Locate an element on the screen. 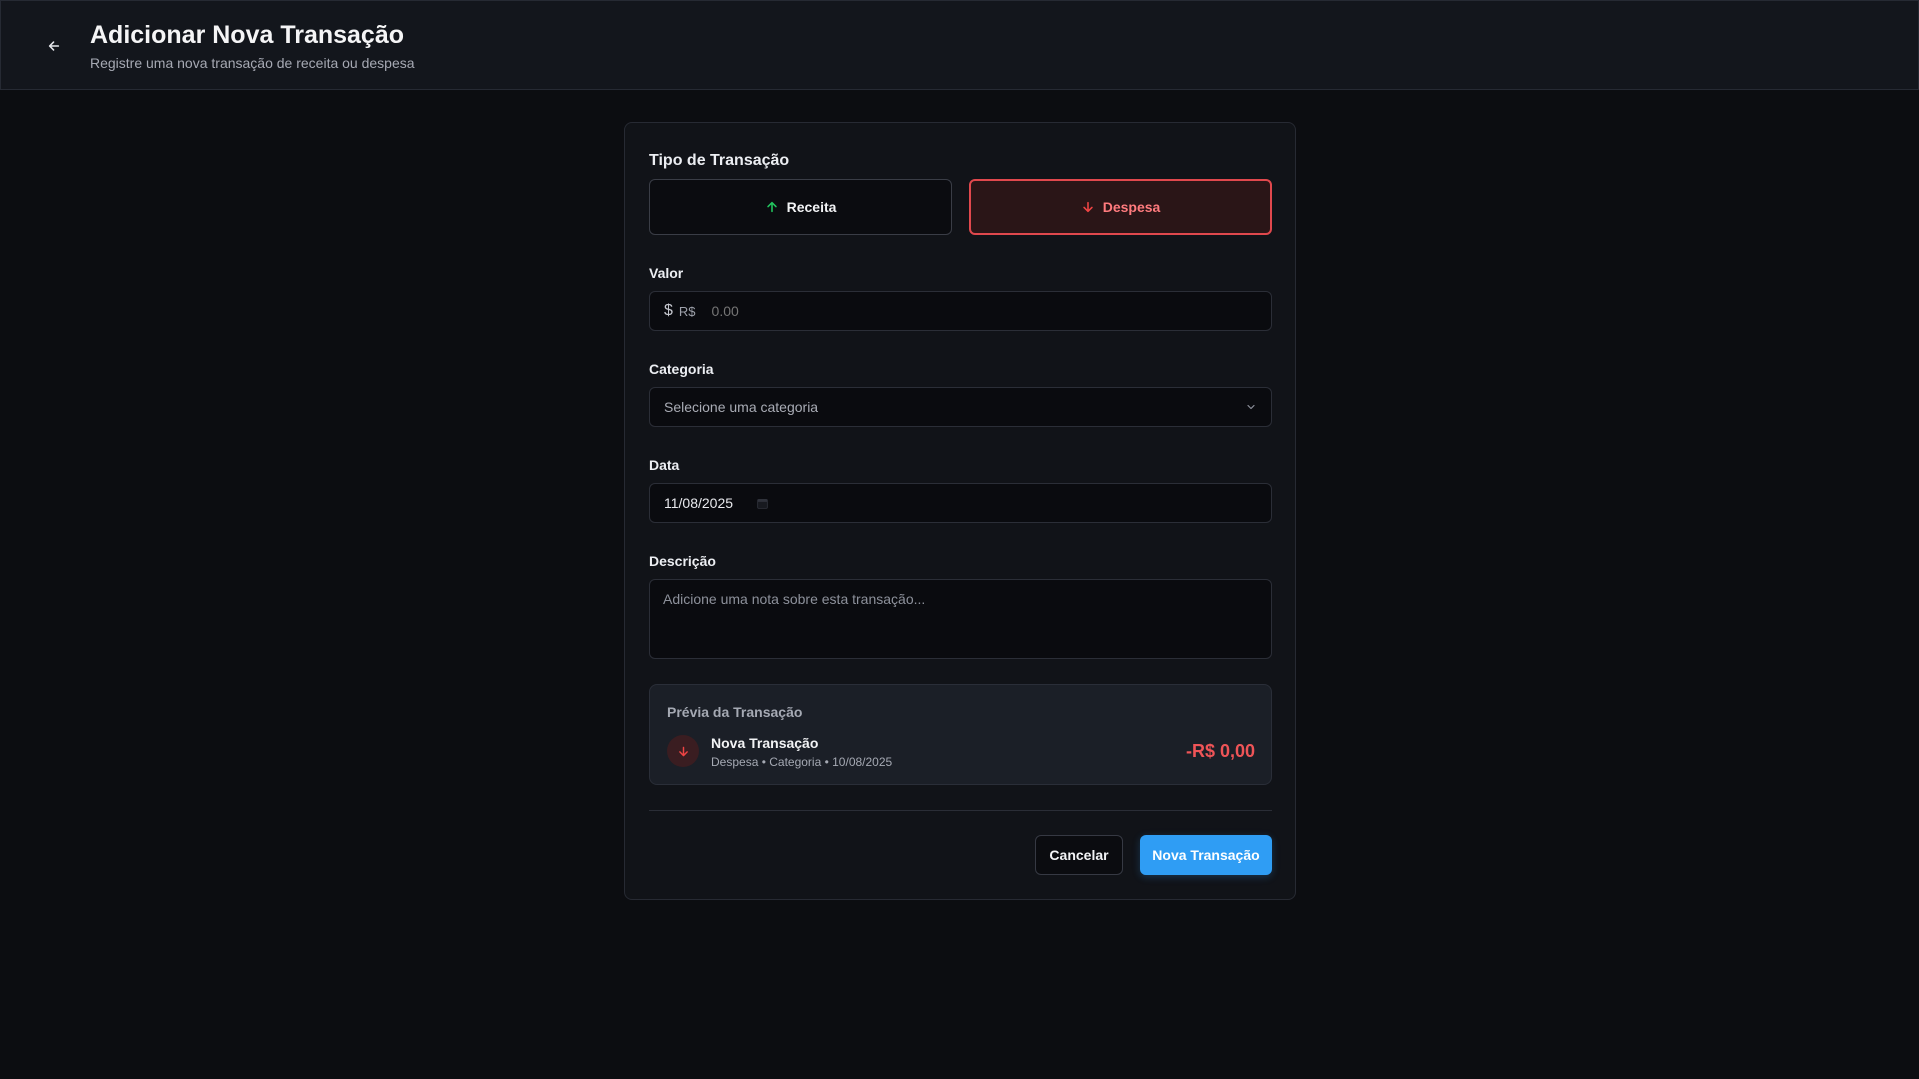 This screenshot has height=1079, width=1919. date-field is located at coordinates (960, 503).